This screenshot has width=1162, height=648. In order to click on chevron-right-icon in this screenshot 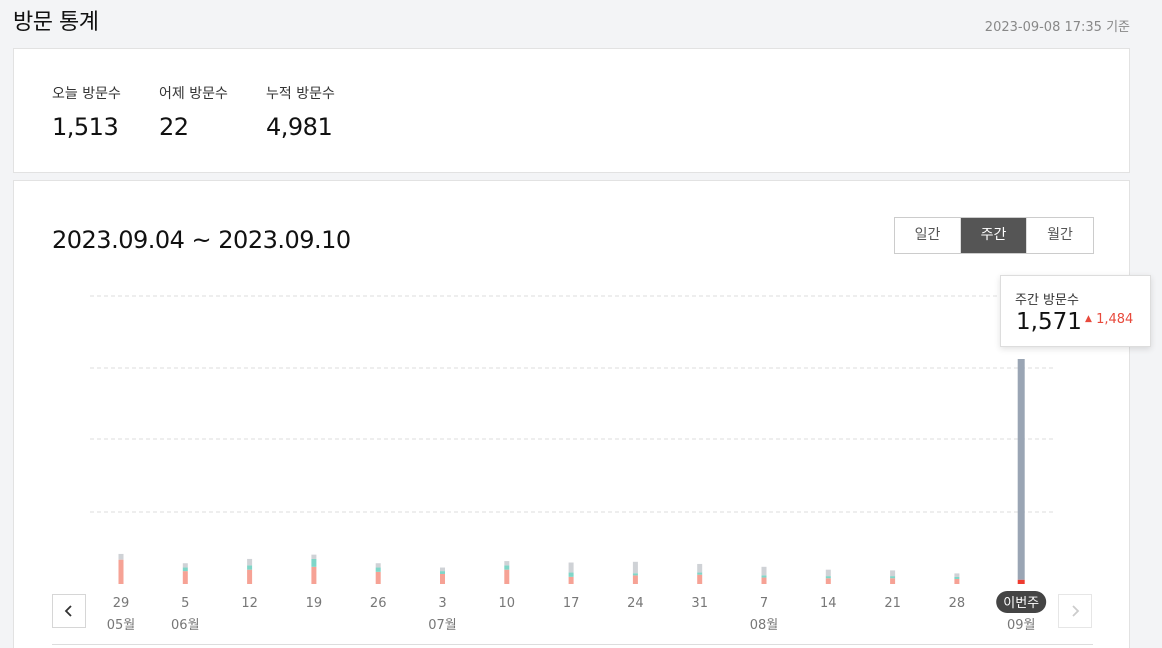, I will do `click(1076, 611)`.